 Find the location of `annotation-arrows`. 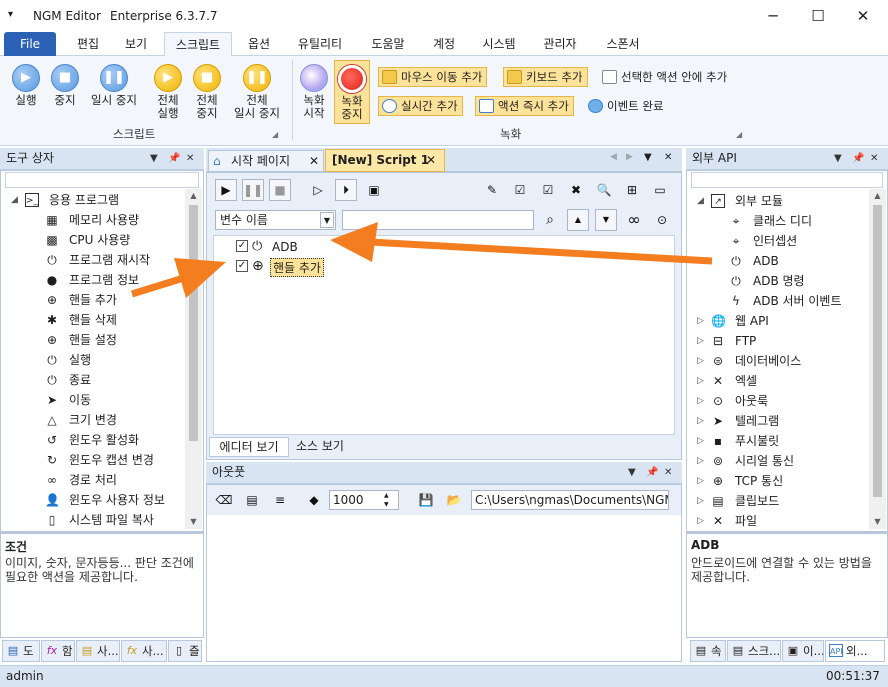

annotation-arrows is located at coordinates (421, 260).